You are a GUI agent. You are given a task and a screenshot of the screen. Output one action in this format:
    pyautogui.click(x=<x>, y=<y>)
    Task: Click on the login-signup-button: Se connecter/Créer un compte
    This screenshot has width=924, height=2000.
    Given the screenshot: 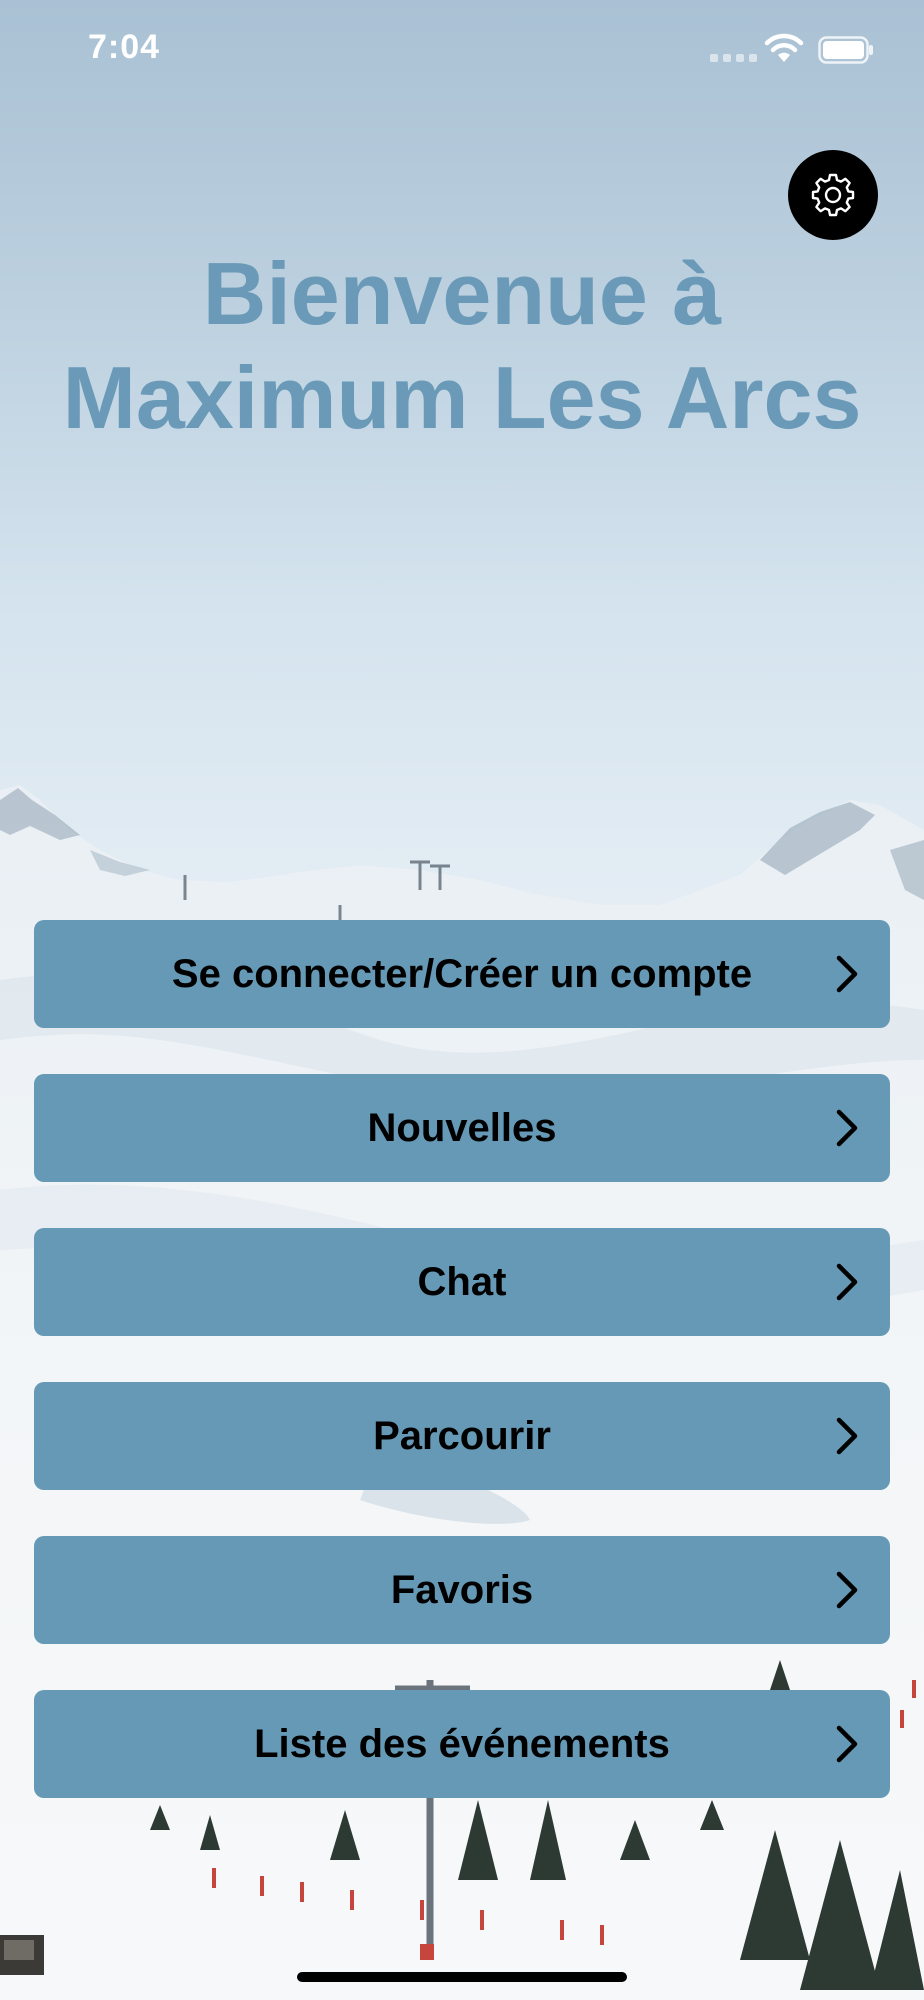 What is the action you would take?
    pyautogui.click(x=462, y=974)
    